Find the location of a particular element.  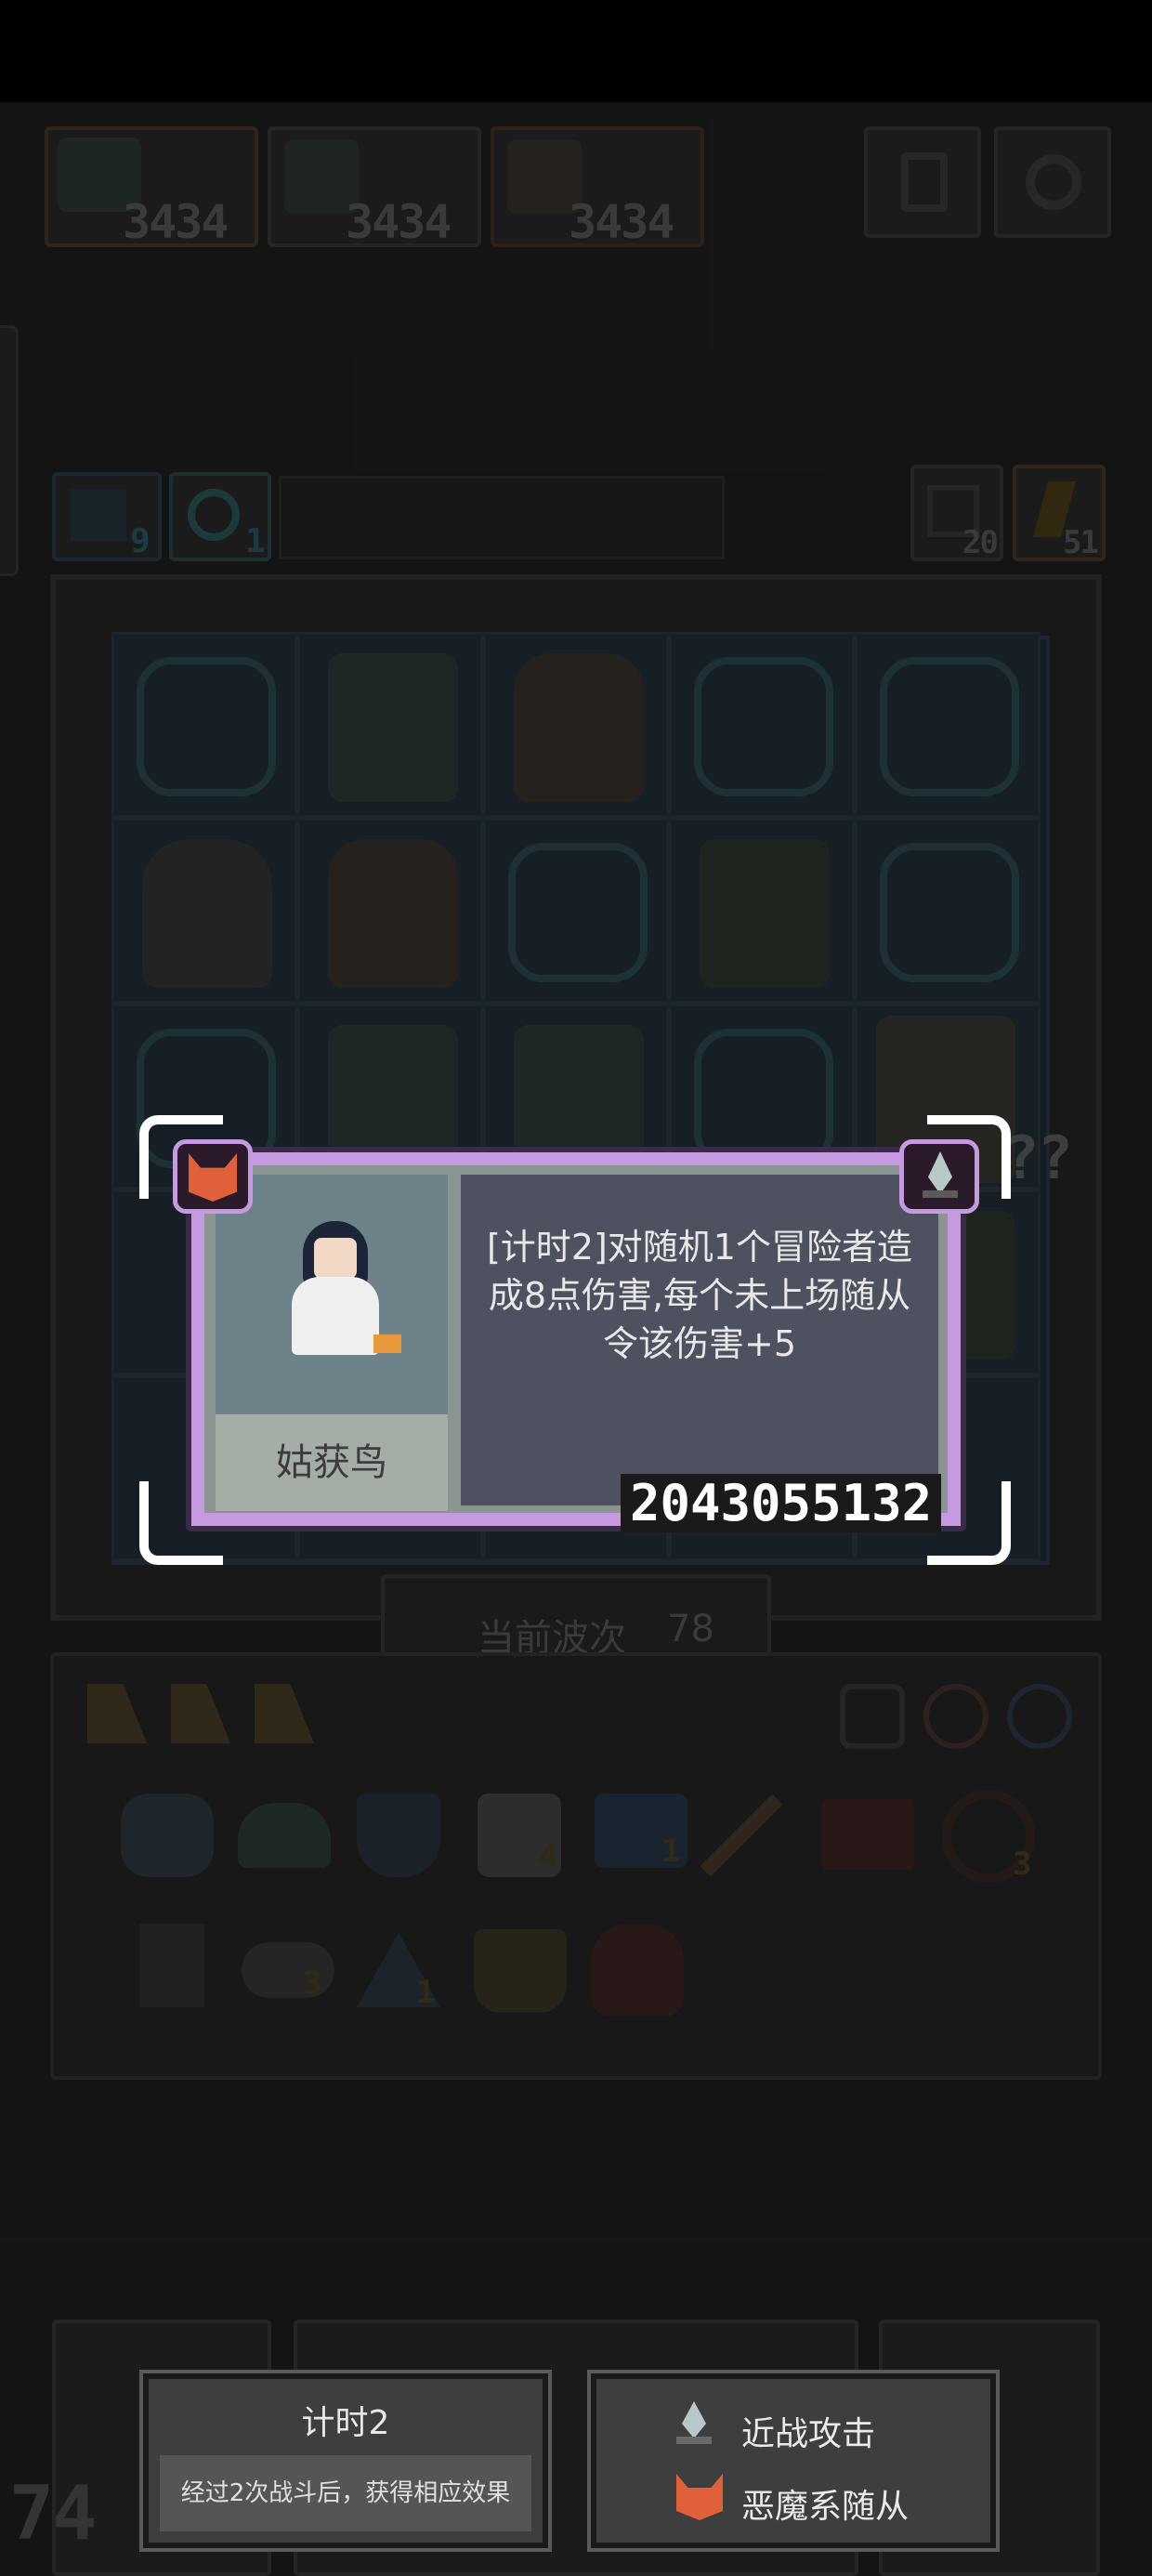

demon-badge-icon is located at coordinates (213, 1176).